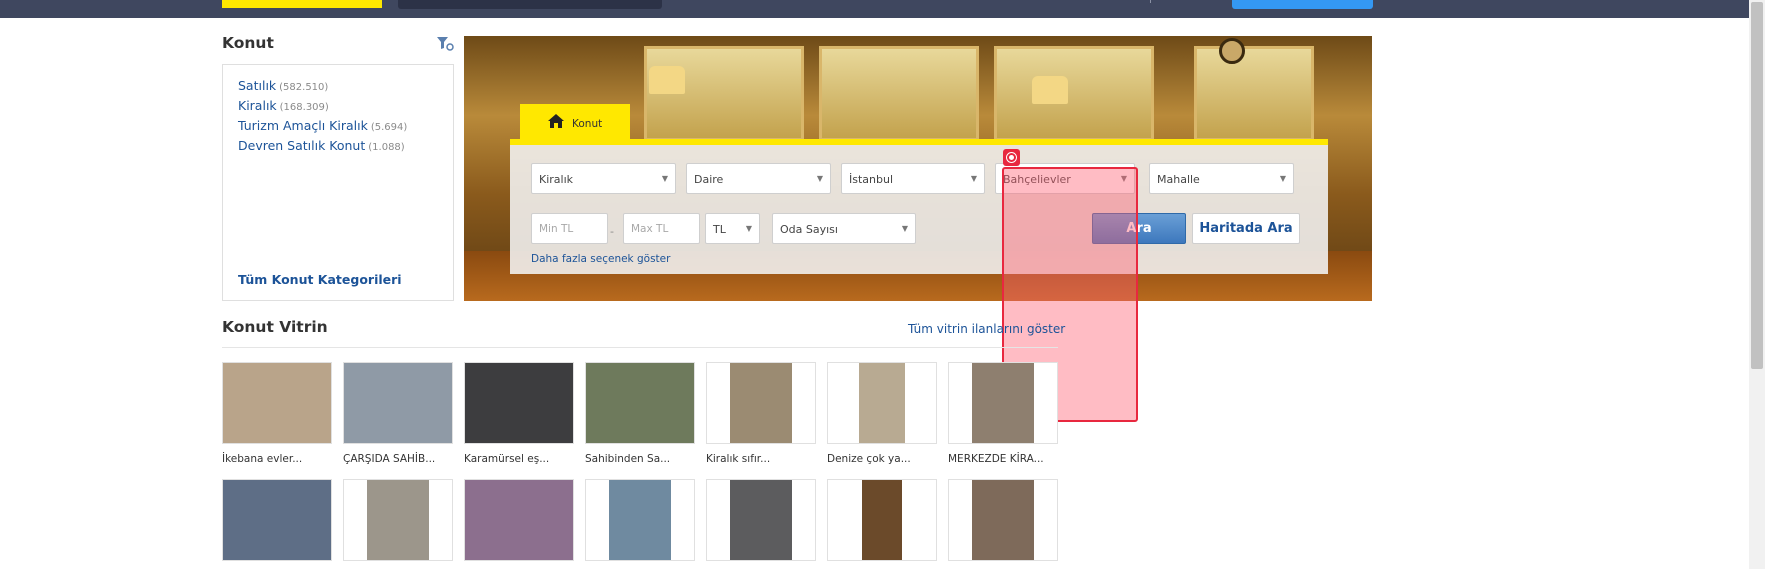 The width and height of the screenshot is (1765, 569). What do you see at coordinates (303, 125) in the screenshot?
I see `category-label: Turizm Amaçlı Kiralık` at bounding box center [303, 125].